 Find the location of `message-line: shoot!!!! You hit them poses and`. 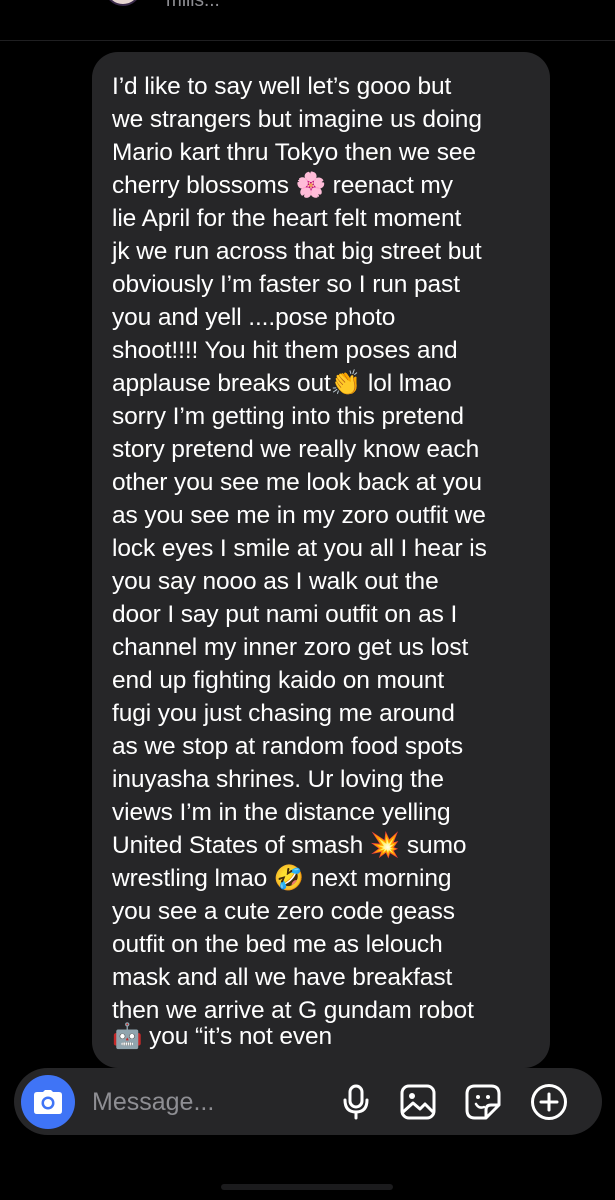

message-line: shoot!!!! You hit them poses and is located at coordinates (285, 350).